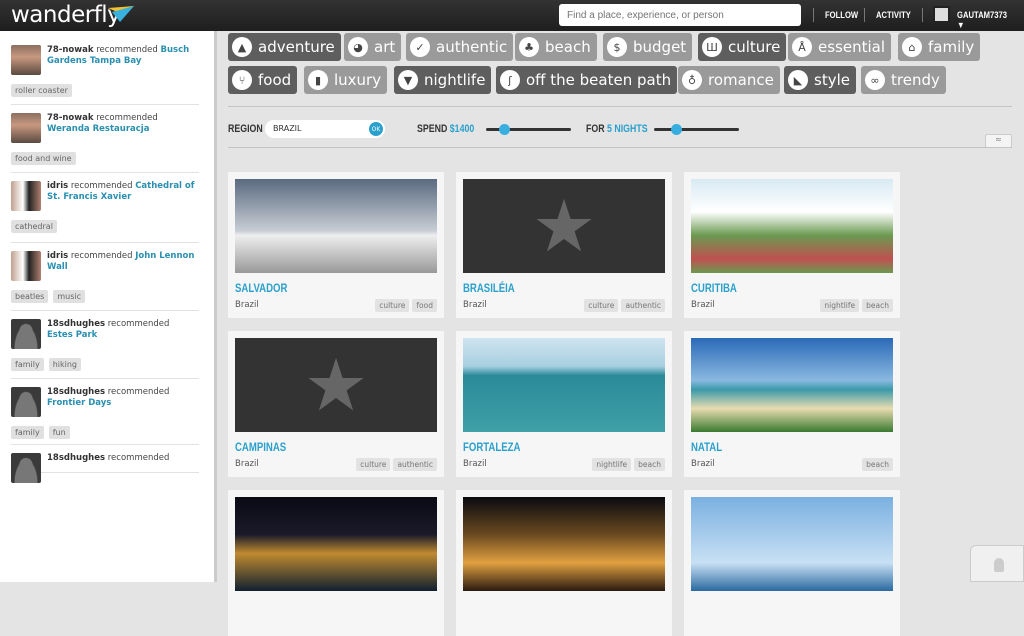 The image size is (1024, 636). What do you see at coordinates (587, 80) in the screenshot?
I see `category-off-the-beaten-path: ʃ off the beaten path` at bounding box center [587, 80].